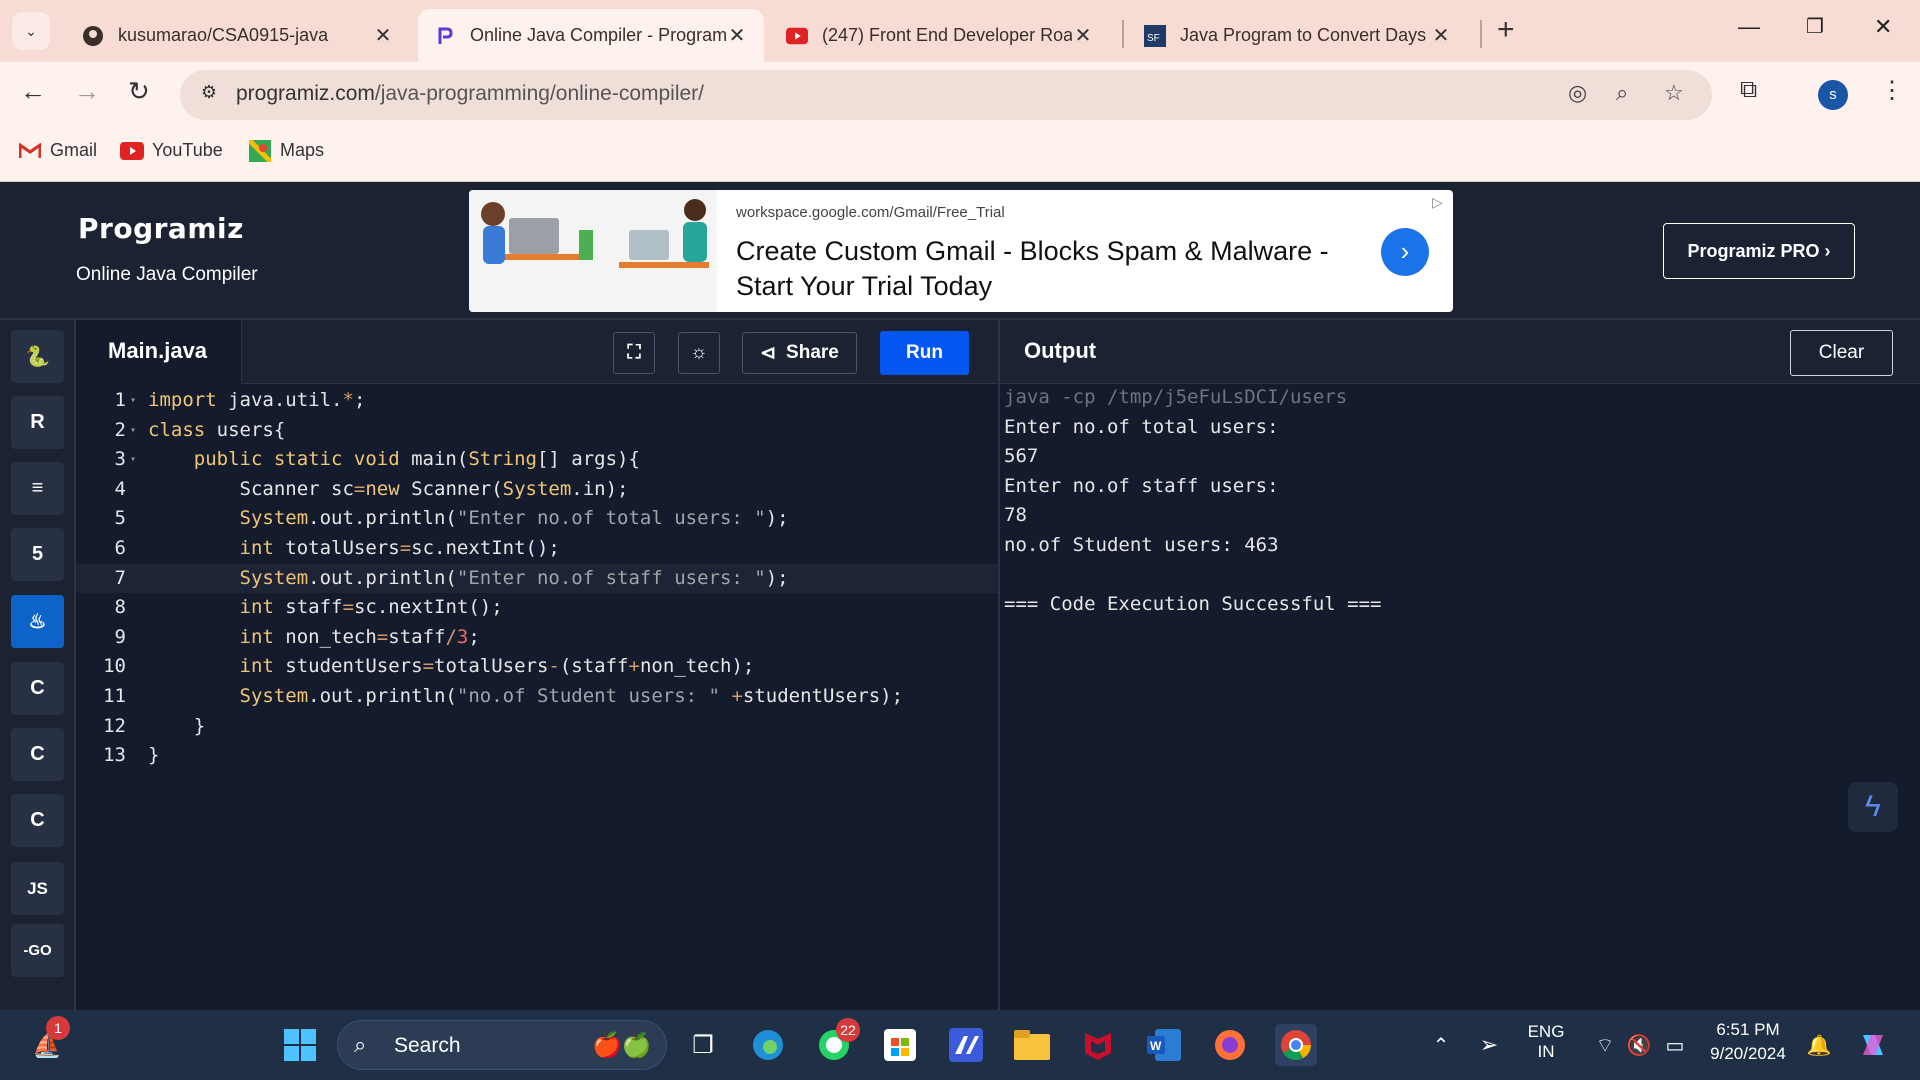  Describe the element at coordinates (37, 356) in the screenshot. I see `python-icon: 🐍` at that location.